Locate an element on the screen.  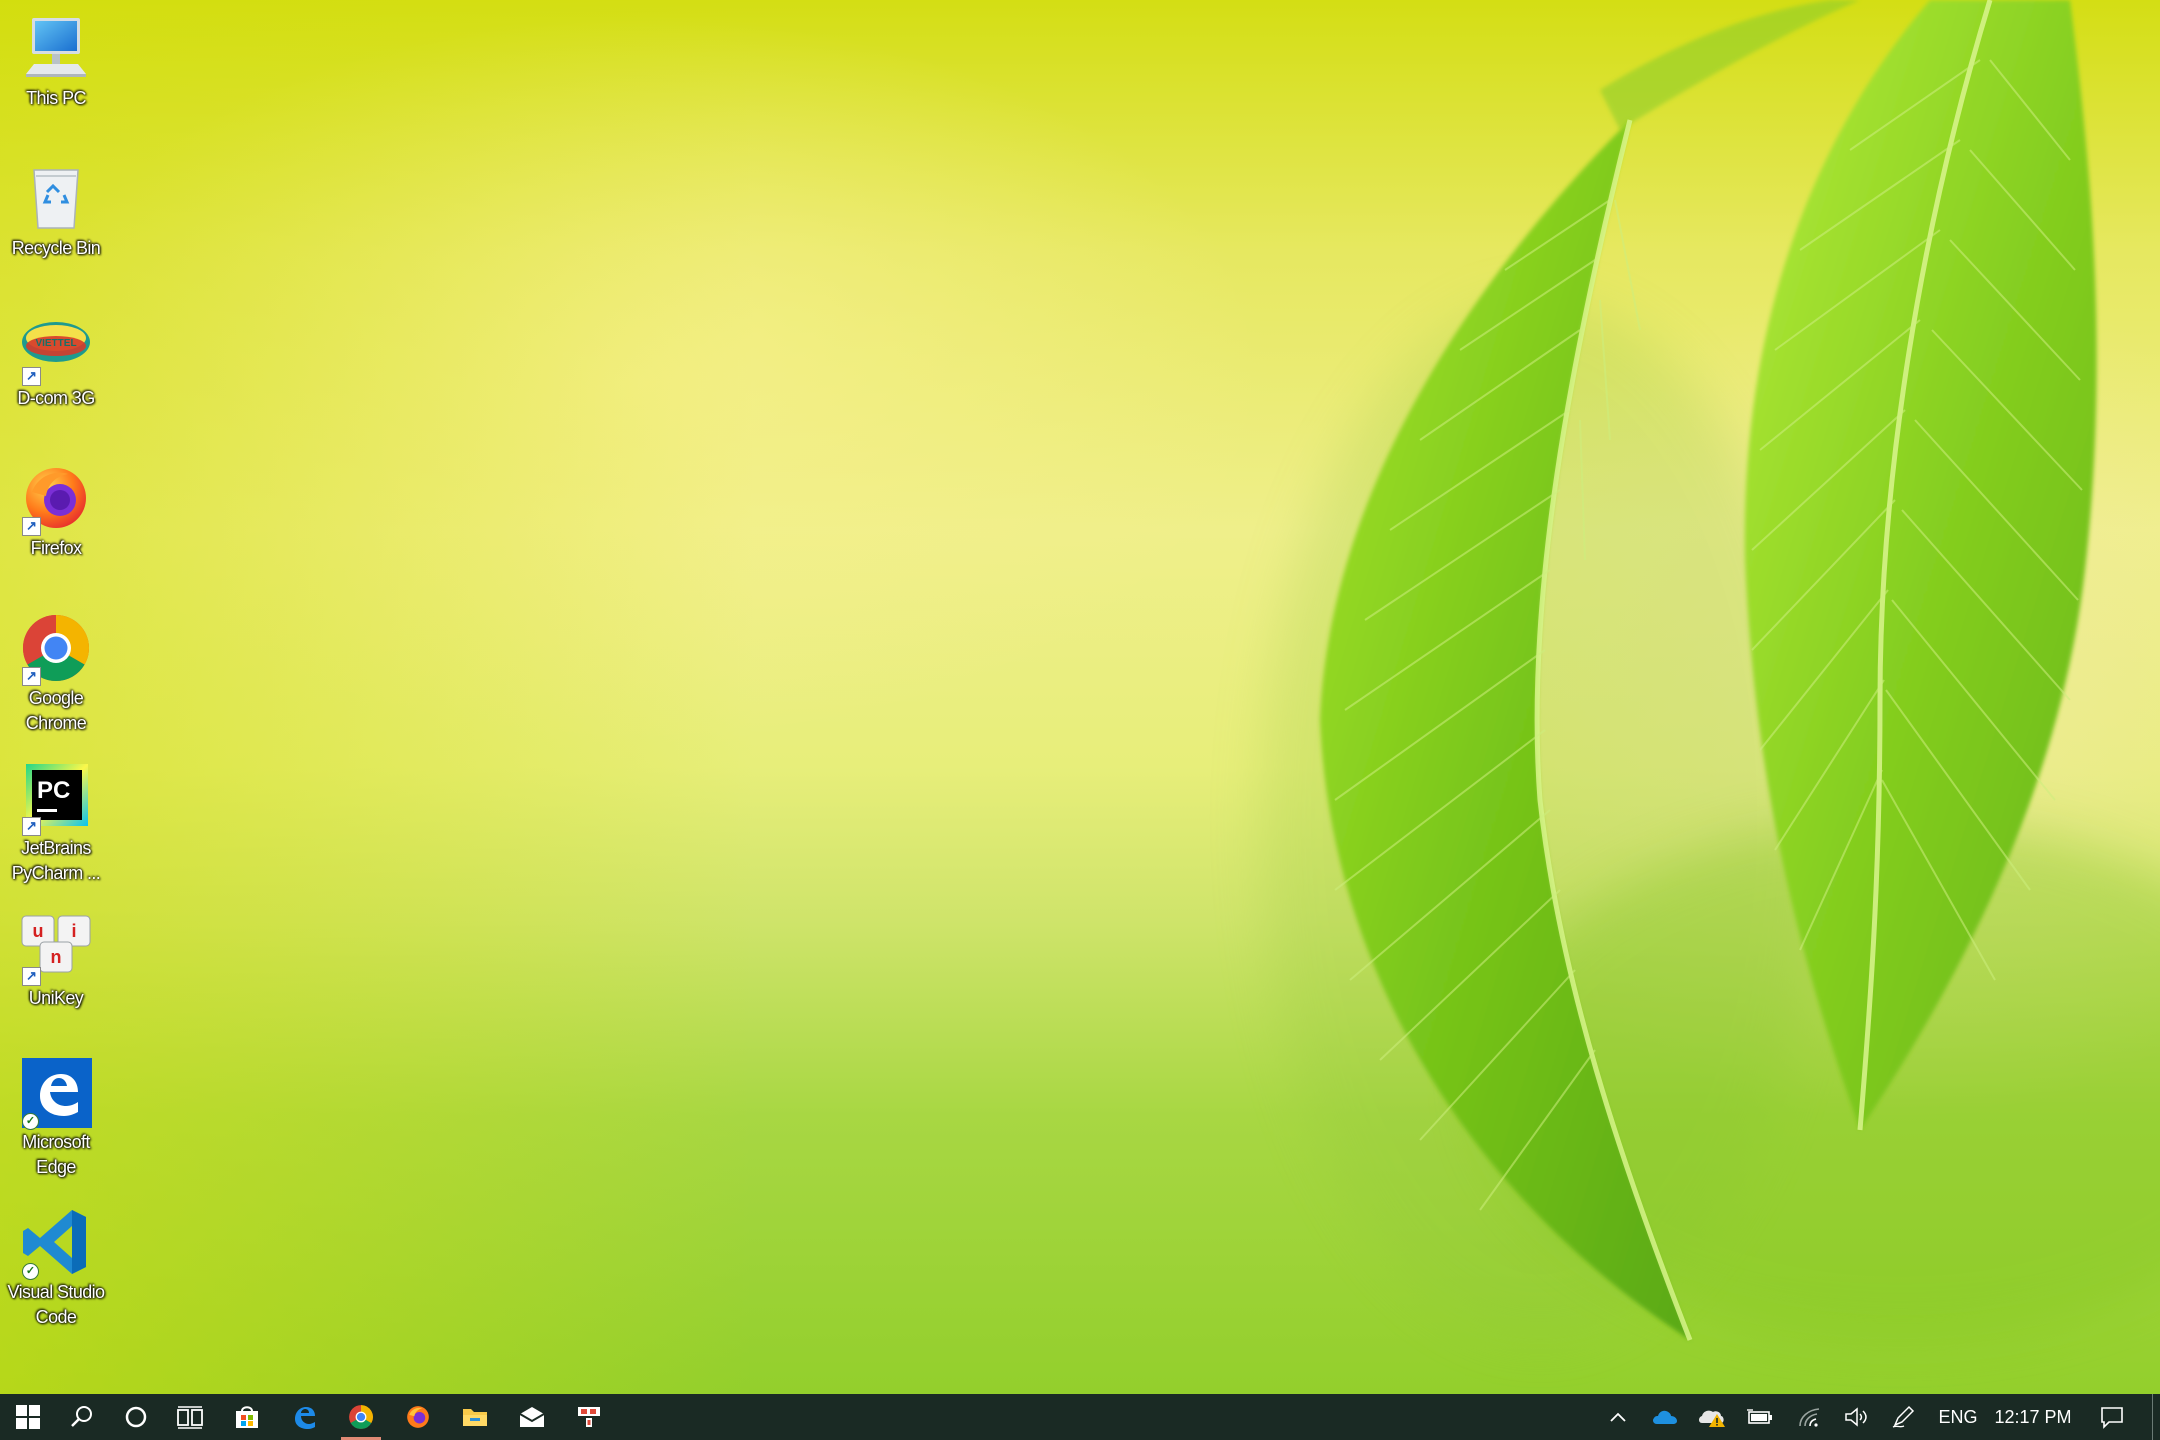
weather-alert-icon is located at coordinates (1712, 1418).